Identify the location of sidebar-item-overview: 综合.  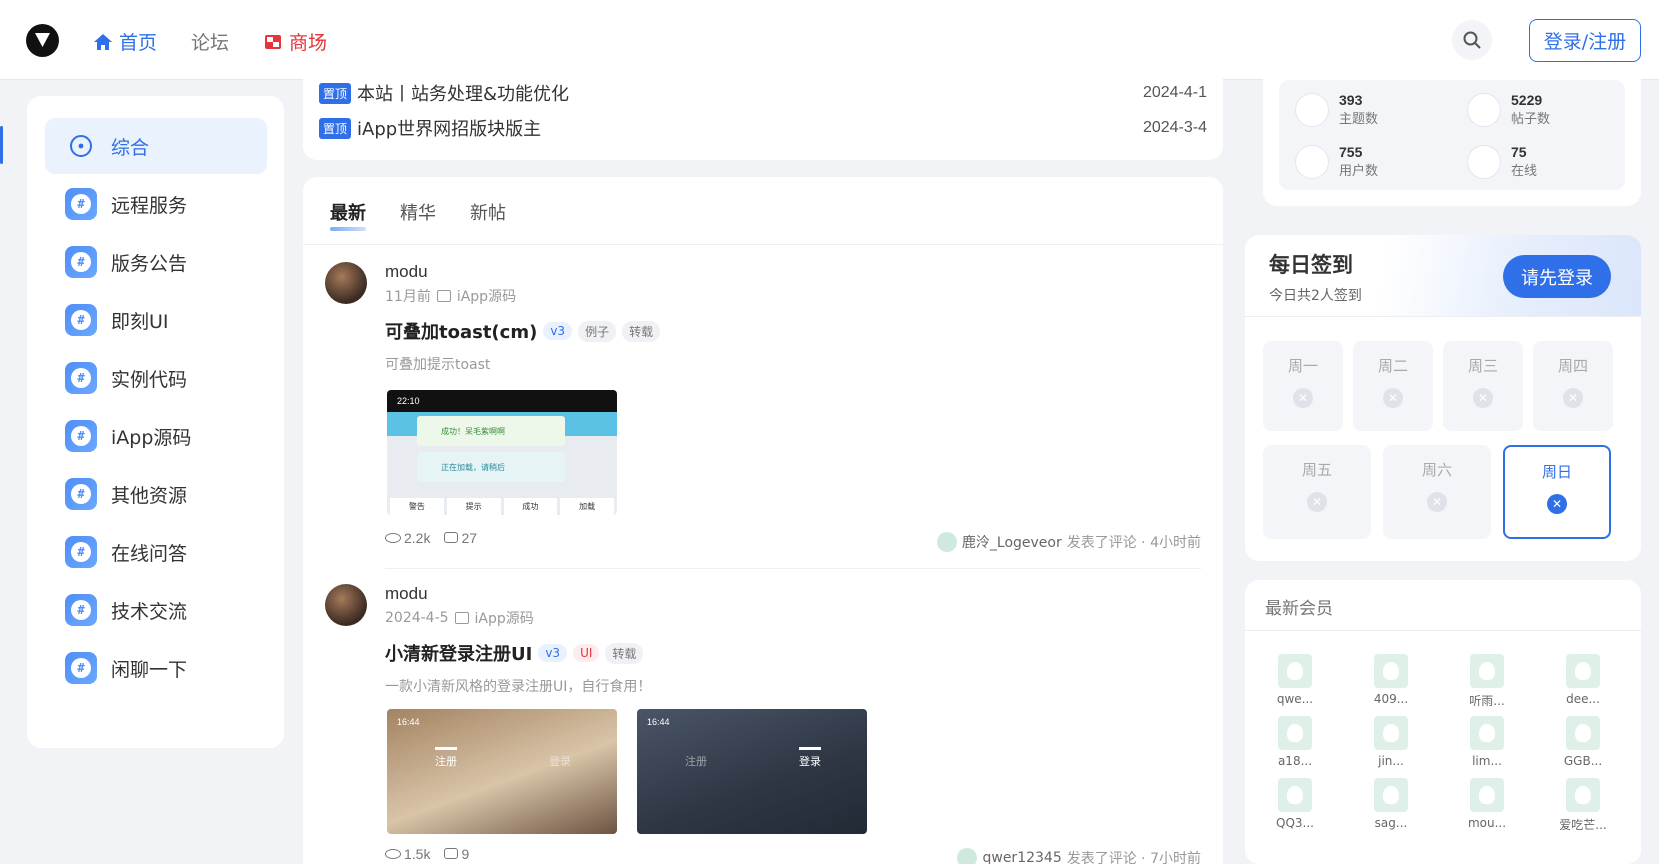
(156, 146).